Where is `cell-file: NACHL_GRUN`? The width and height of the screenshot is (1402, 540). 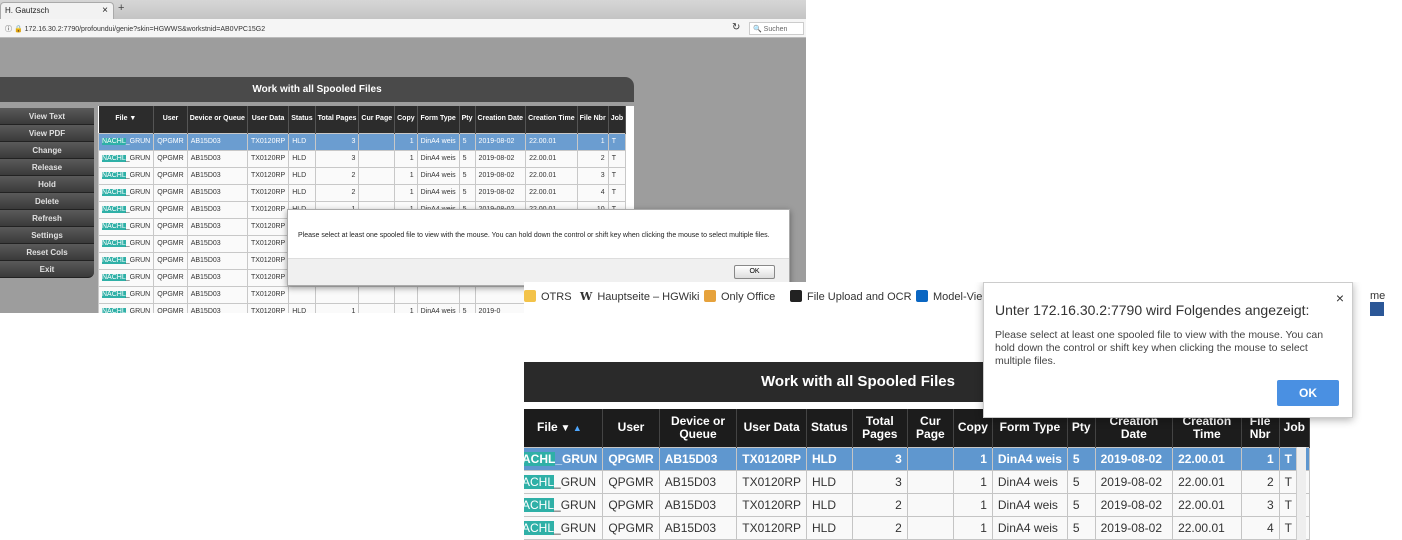 cell-file: NACHL_GRUN is located at coordinates (126, 175).